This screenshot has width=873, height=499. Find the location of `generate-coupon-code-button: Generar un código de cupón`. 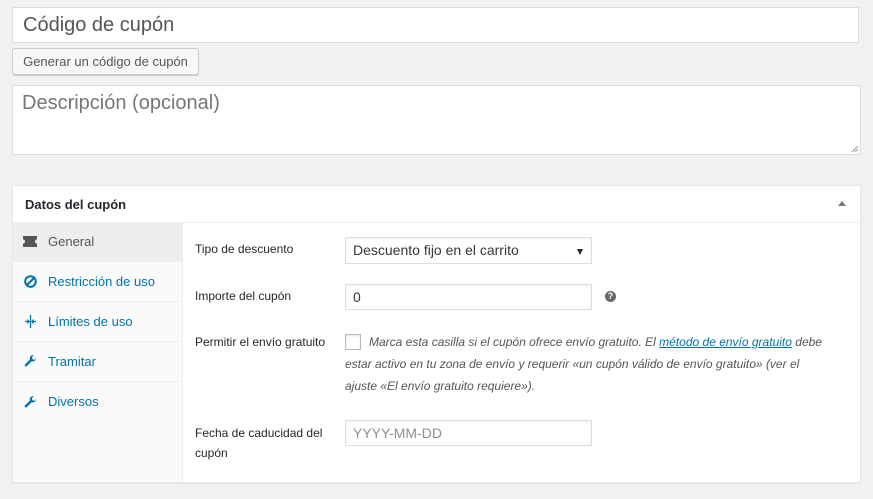

generate-coupon-code-button: Generar un código de cupón is located at coordinates (105, 61).